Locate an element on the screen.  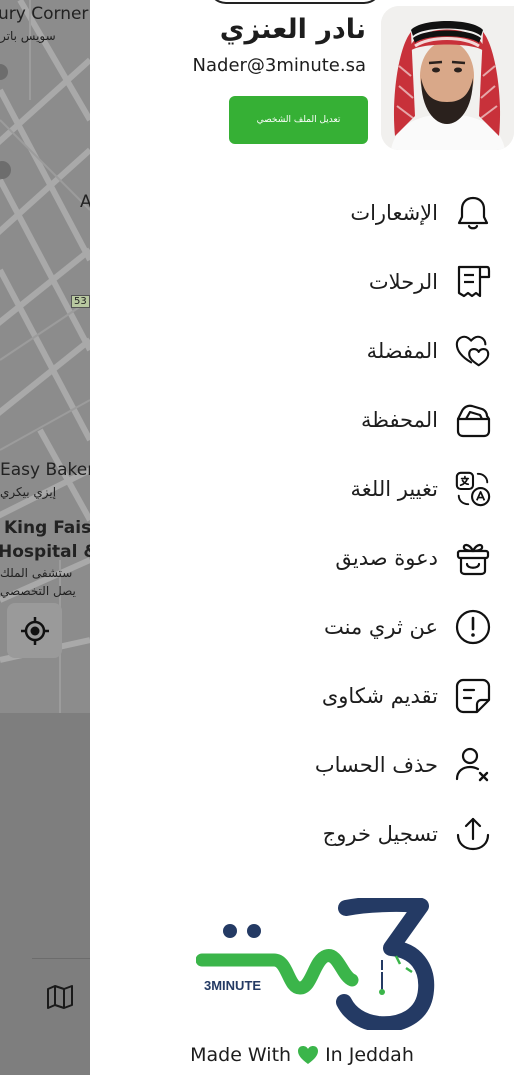
gift-icon is located at coordinates (473, 558).